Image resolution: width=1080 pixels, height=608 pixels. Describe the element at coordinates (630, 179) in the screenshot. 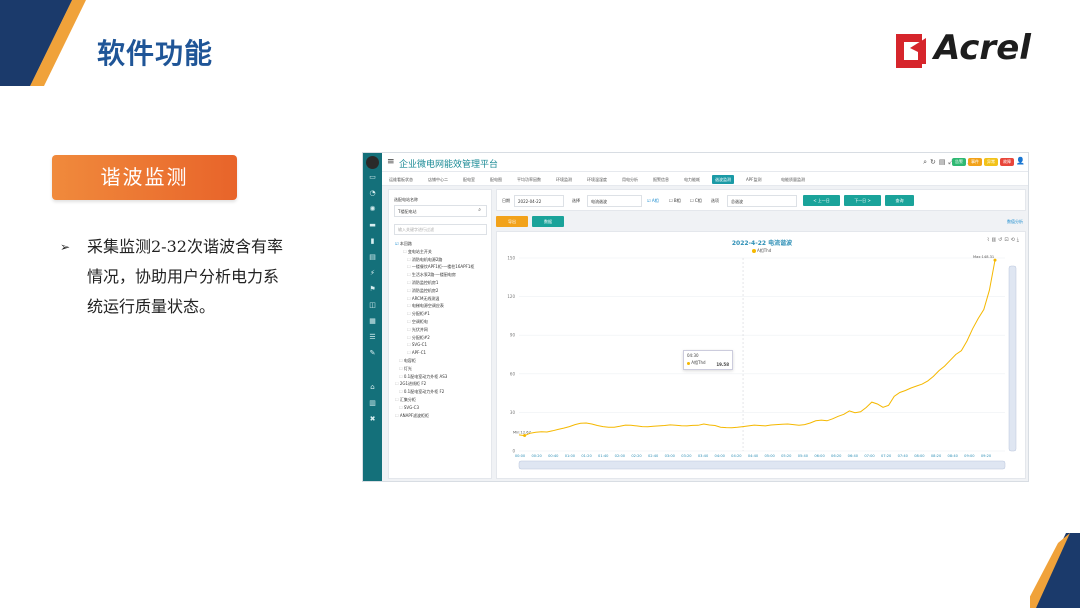

I see `nav-tab: 用电分析` at that location.